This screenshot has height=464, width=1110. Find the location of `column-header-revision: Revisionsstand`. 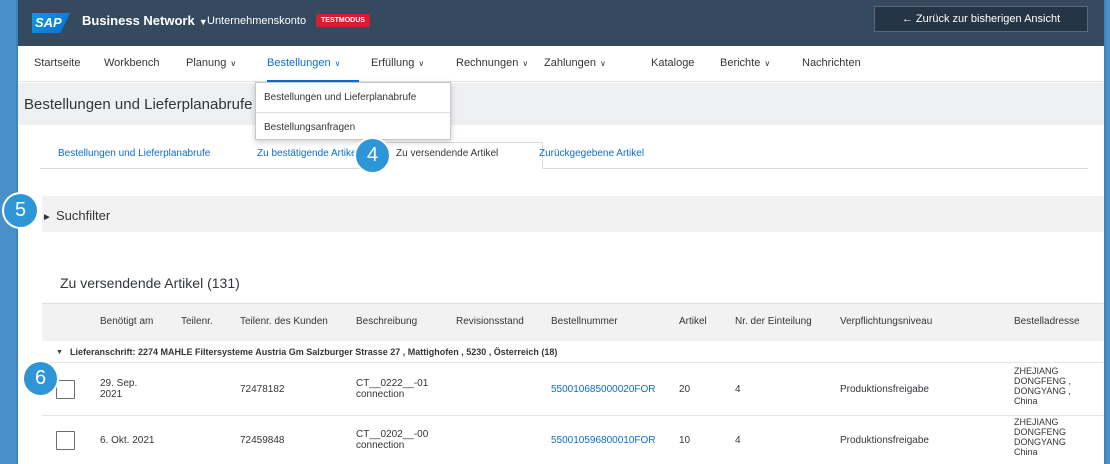

column-header-revision: Revisionsstand is located at coordinates (490, 321).